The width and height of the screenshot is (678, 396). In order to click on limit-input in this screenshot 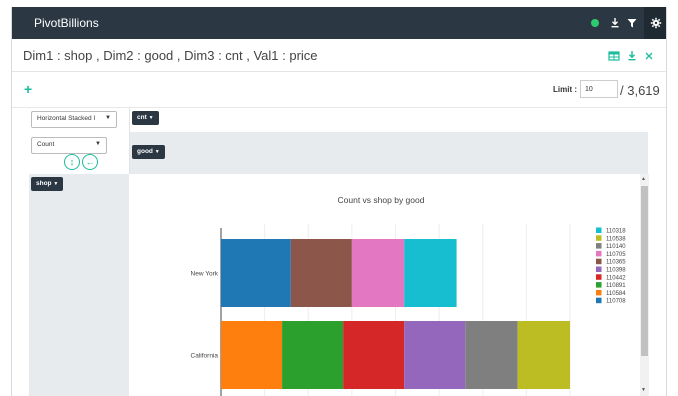, I will do `click(599, 89)`.